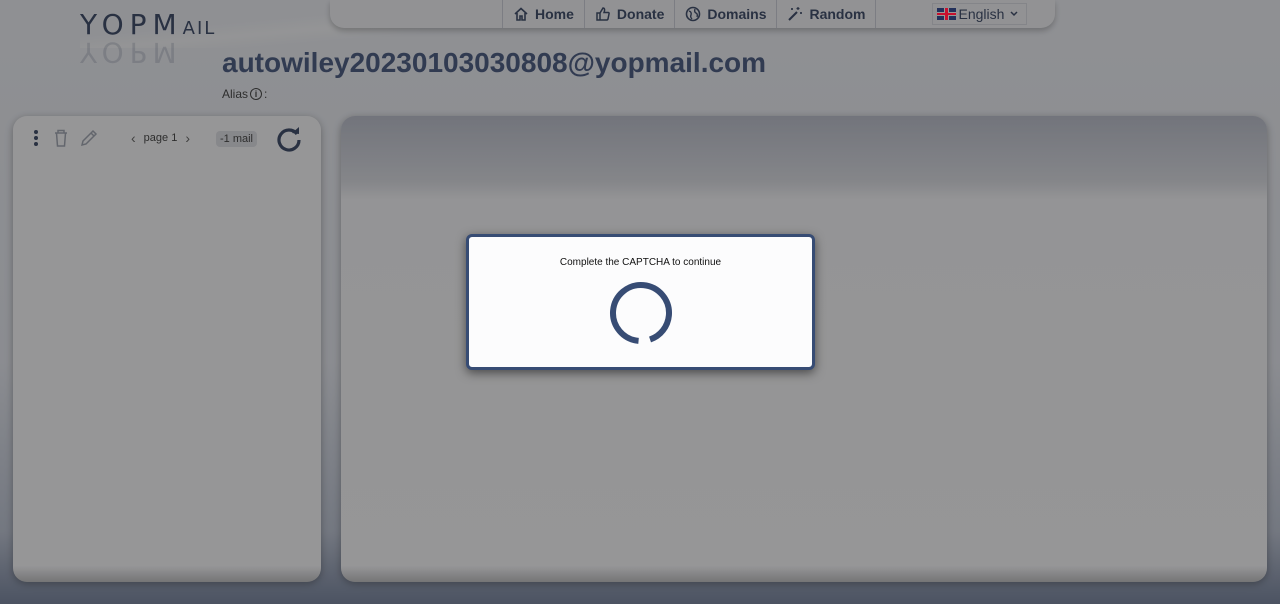 The width and height of the screenshot is (1280, 604). What do you see at coordinates (640, 313) in the screenshot?
I see `spinner-icon` at bounding box center [640, 313].